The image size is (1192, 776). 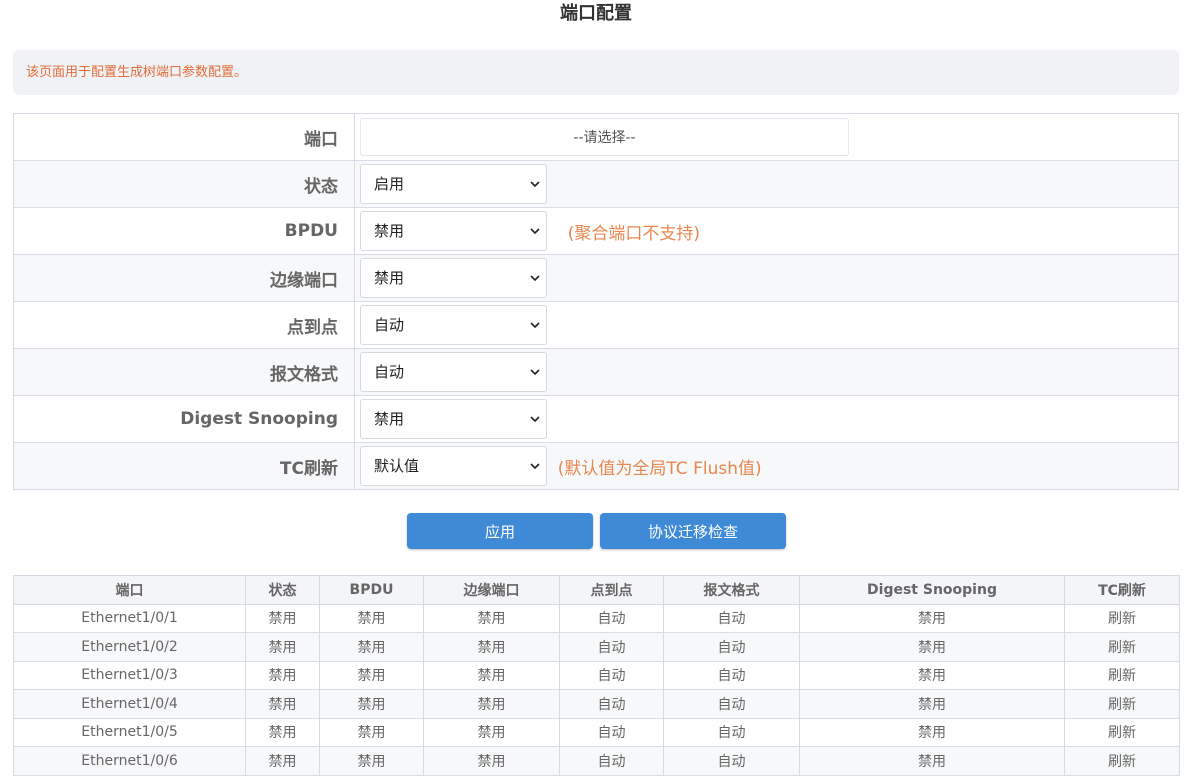 What do you see at coordinates (389, 231) in the screenshot?
I see `bpdu-select-value: 禁用` at bounding box center [389, 231].